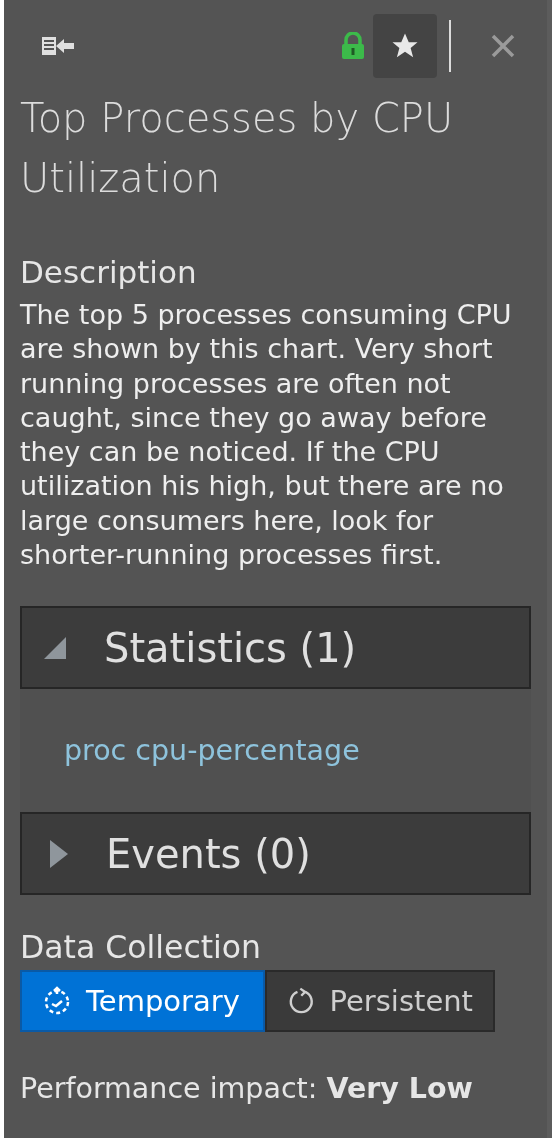 The width and height of the screenshot is (552, 1138). I want to click on close-button, so click(503, 46).